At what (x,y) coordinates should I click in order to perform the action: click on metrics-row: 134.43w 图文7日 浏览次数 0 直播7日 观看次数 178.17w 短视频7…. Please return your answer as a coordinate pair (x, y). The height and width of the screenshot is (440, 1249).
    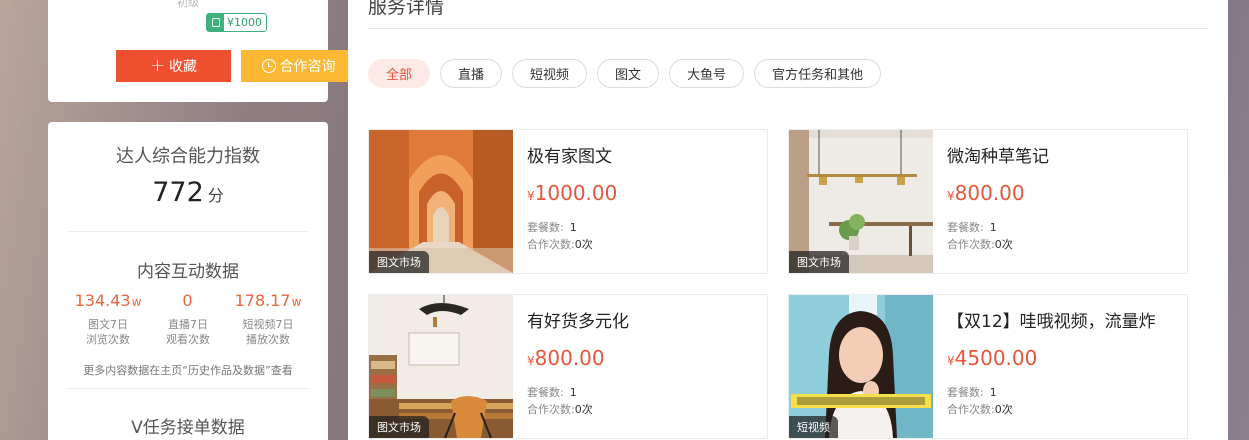
    Looking at the image, I should click on (188, 319).